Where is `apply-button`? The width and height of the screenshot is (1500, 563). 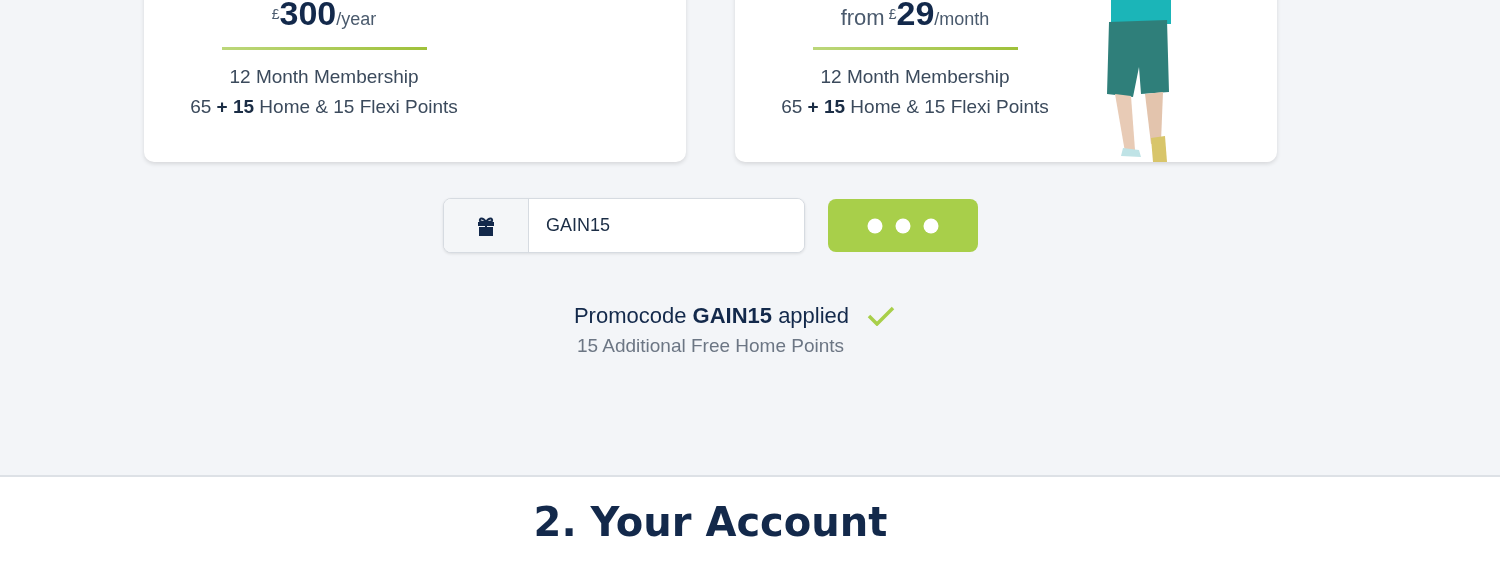 apply-button is located at coordinates (903, 225).